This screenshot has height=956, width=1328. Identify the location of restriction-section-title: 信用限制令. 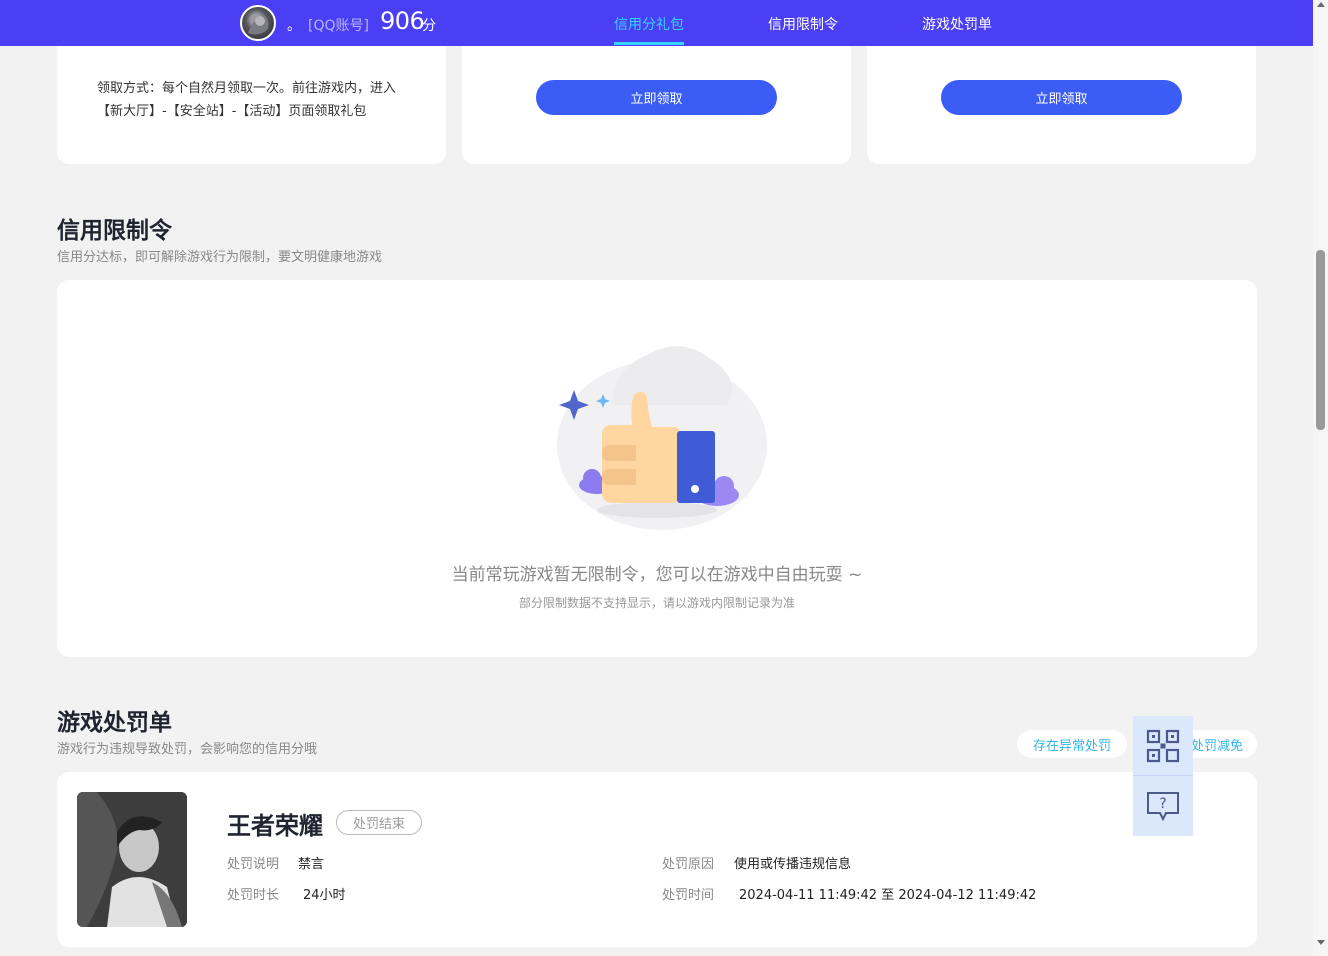
(114, 231).